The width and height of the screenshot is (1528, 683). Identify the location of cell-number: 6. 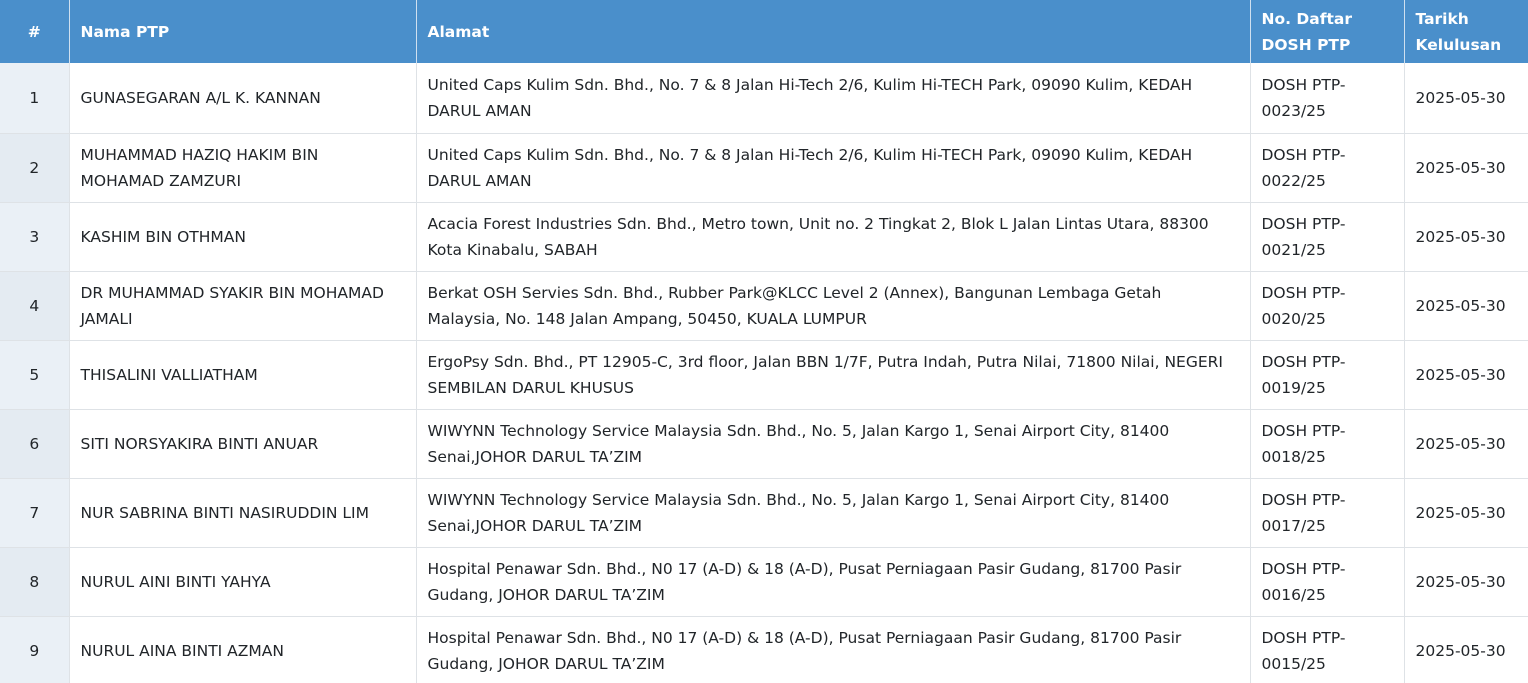
(35, 444).